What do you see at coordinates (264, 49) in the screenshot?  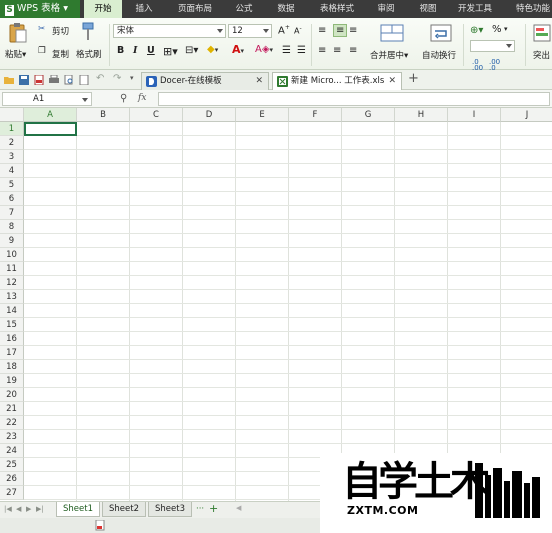 I see `clear-format-icon: A◈▾` at bounding box center [264, 49].